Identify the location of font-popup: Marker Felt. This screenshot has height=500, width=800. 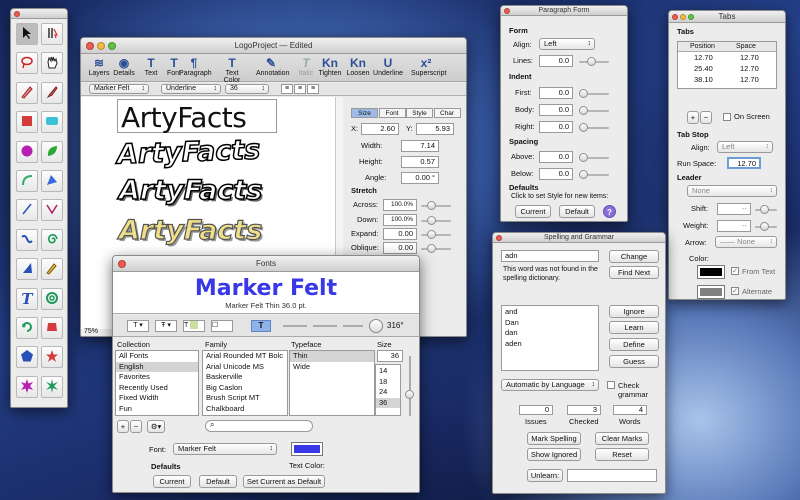
(119, 89).